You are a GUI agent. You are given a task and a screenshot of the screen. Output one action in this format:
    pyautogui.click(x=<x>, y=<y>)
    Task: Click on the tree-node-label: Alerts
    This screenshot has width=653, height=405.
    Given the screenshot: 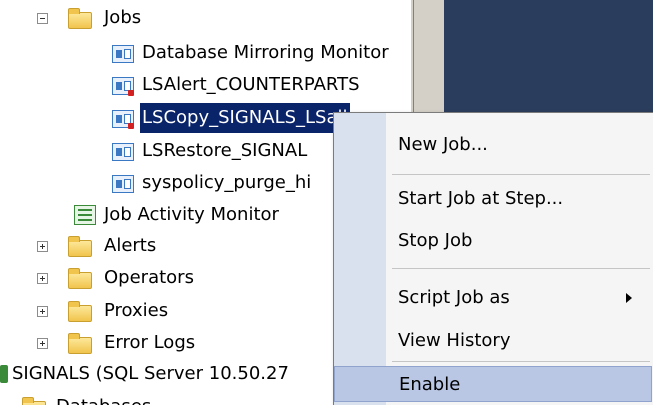 What is the action you would take?
    pyautogui.click(x=130, y=245)
    